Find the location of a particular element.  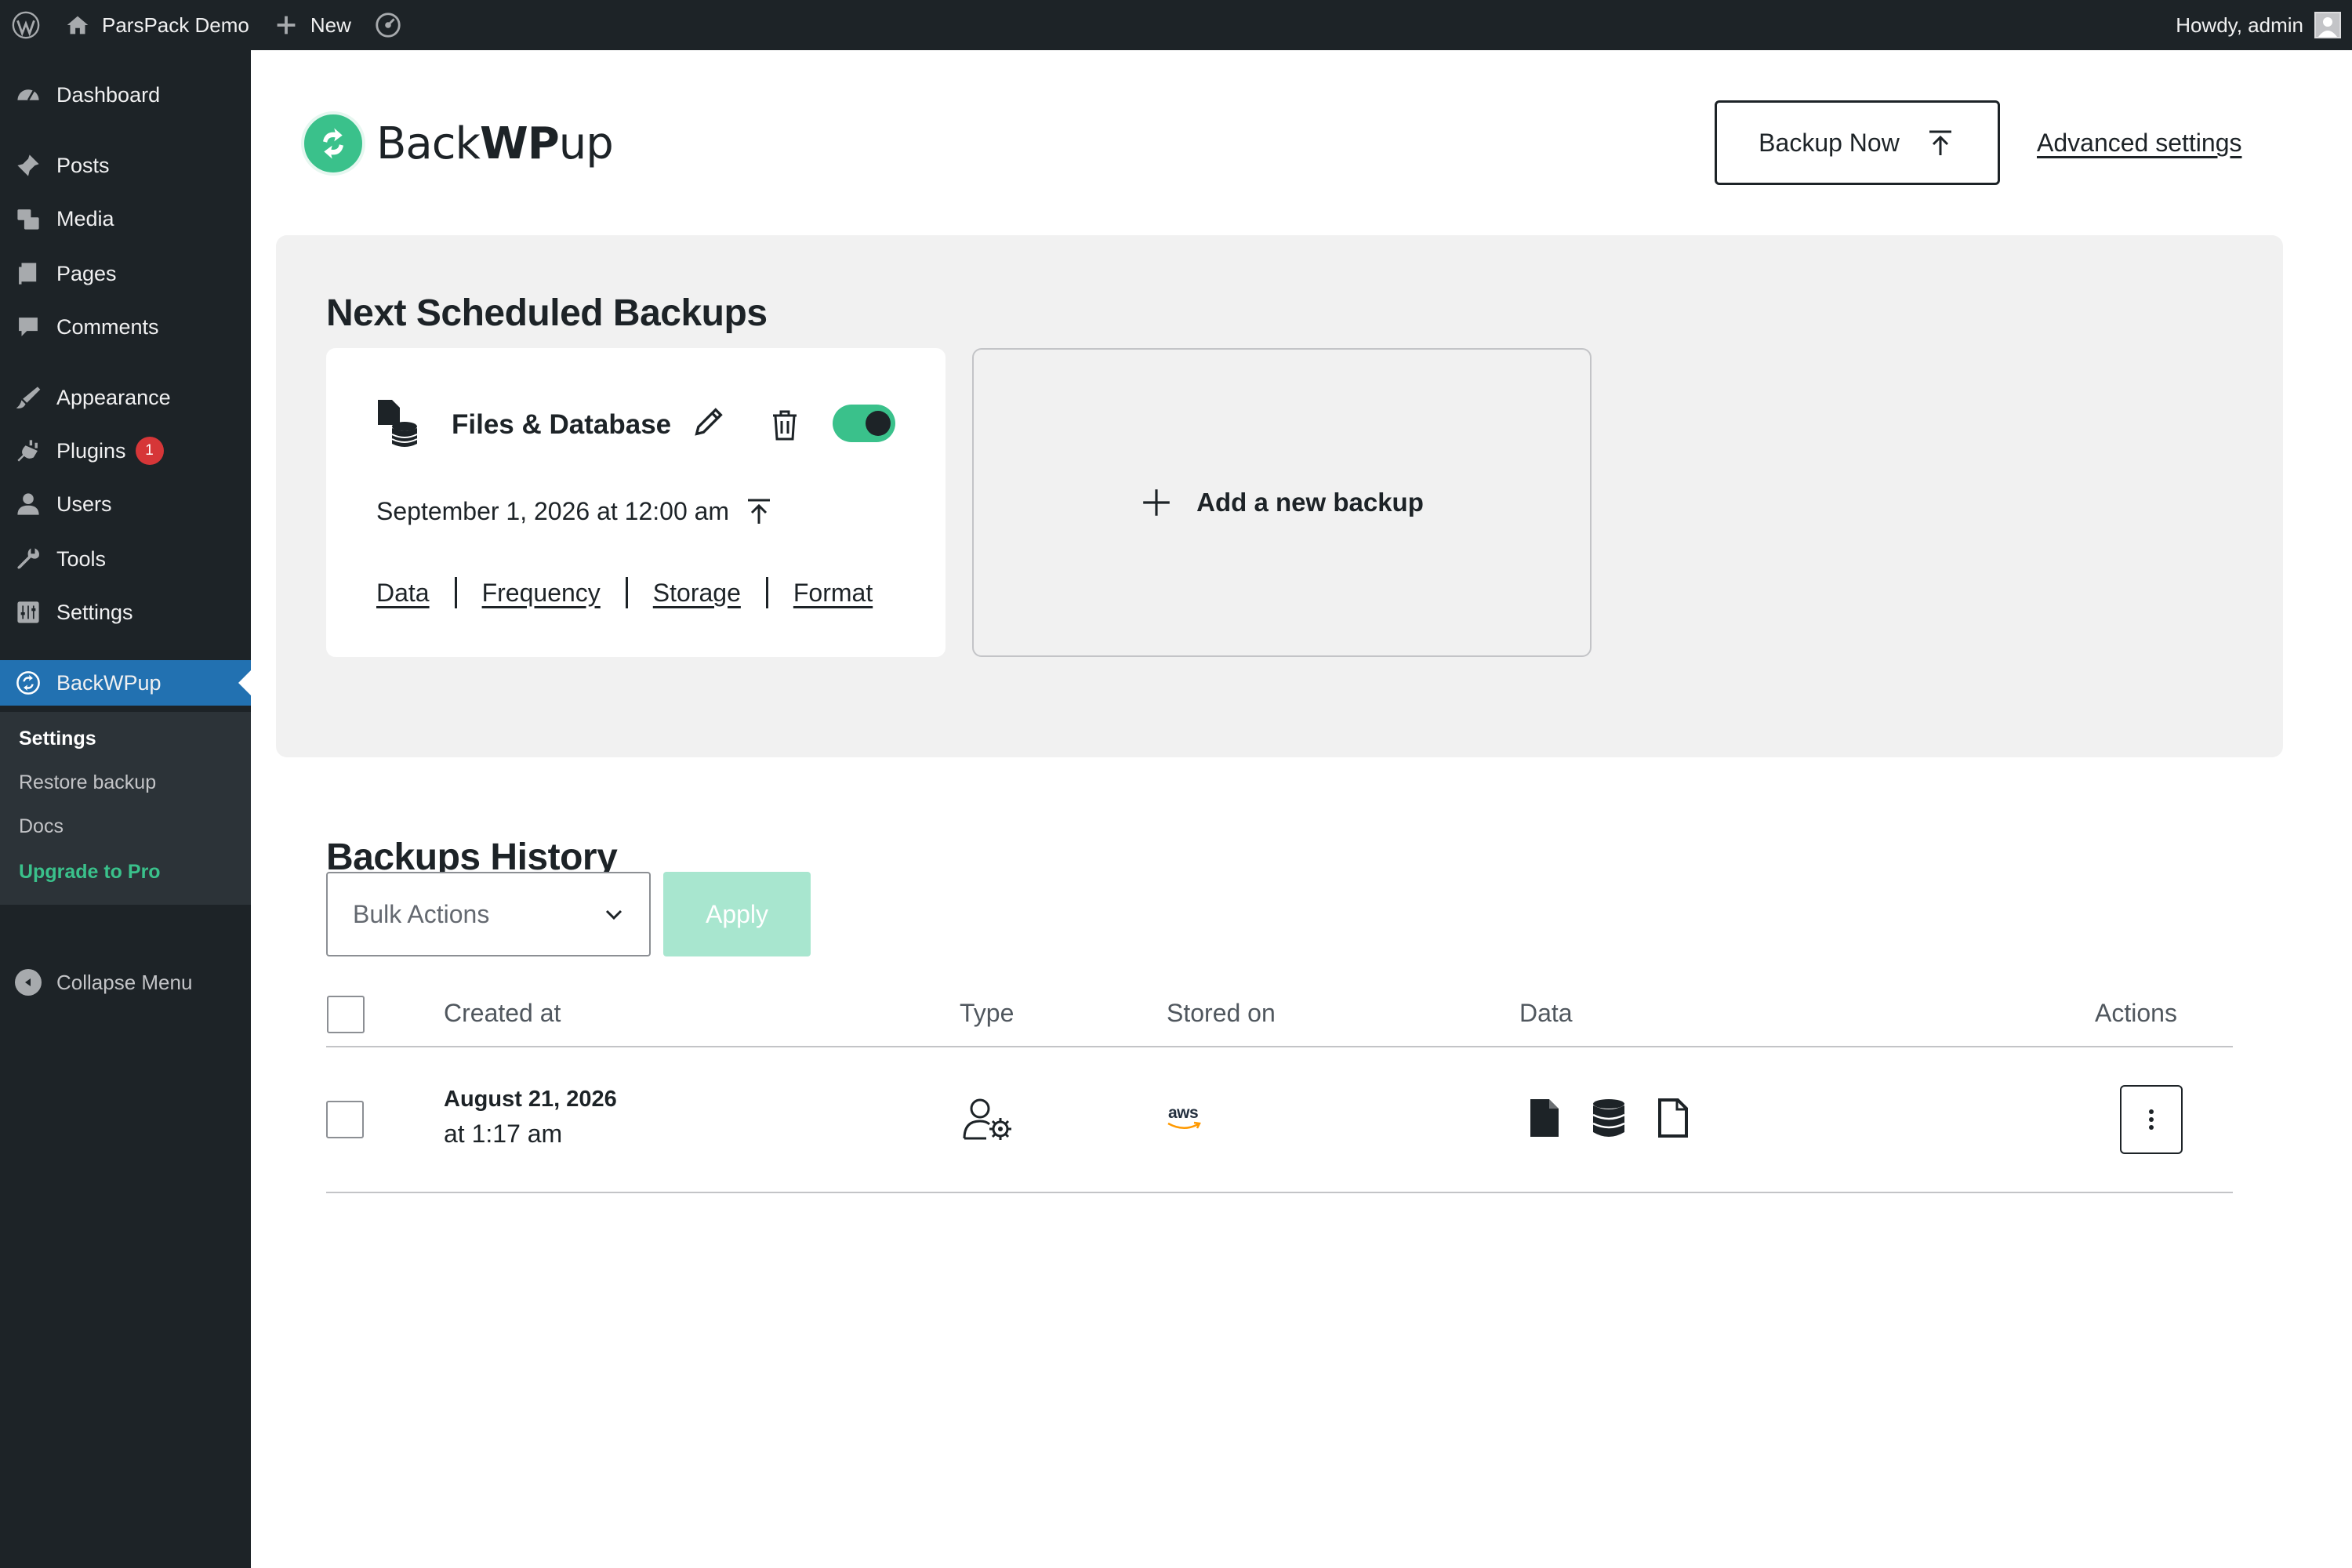

brush-icon is located at coordinates (28, 397).